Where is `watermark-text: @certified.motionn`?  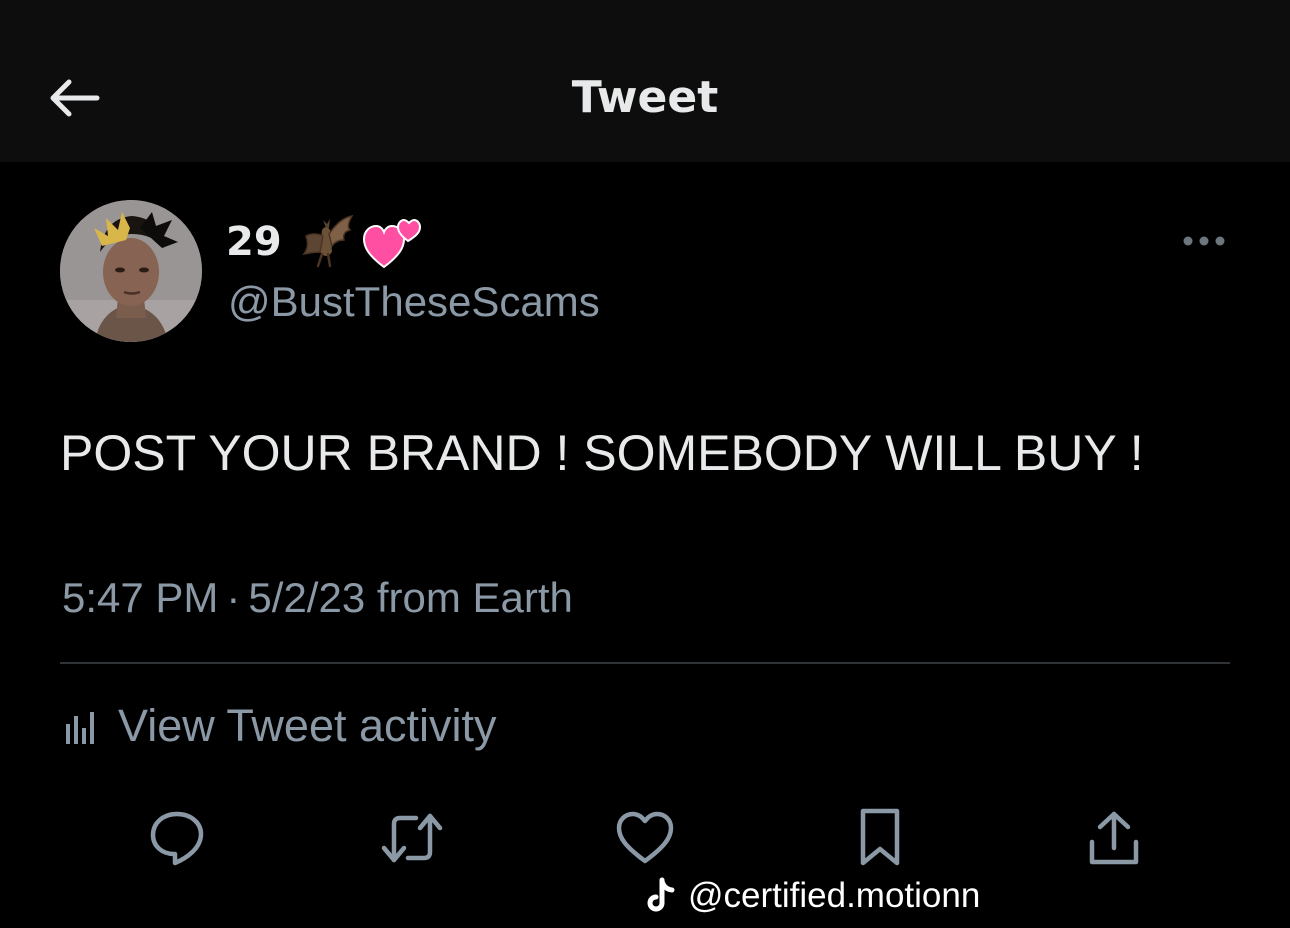
watermark-text: @certified.motionn is located at coordinates (834, 895).